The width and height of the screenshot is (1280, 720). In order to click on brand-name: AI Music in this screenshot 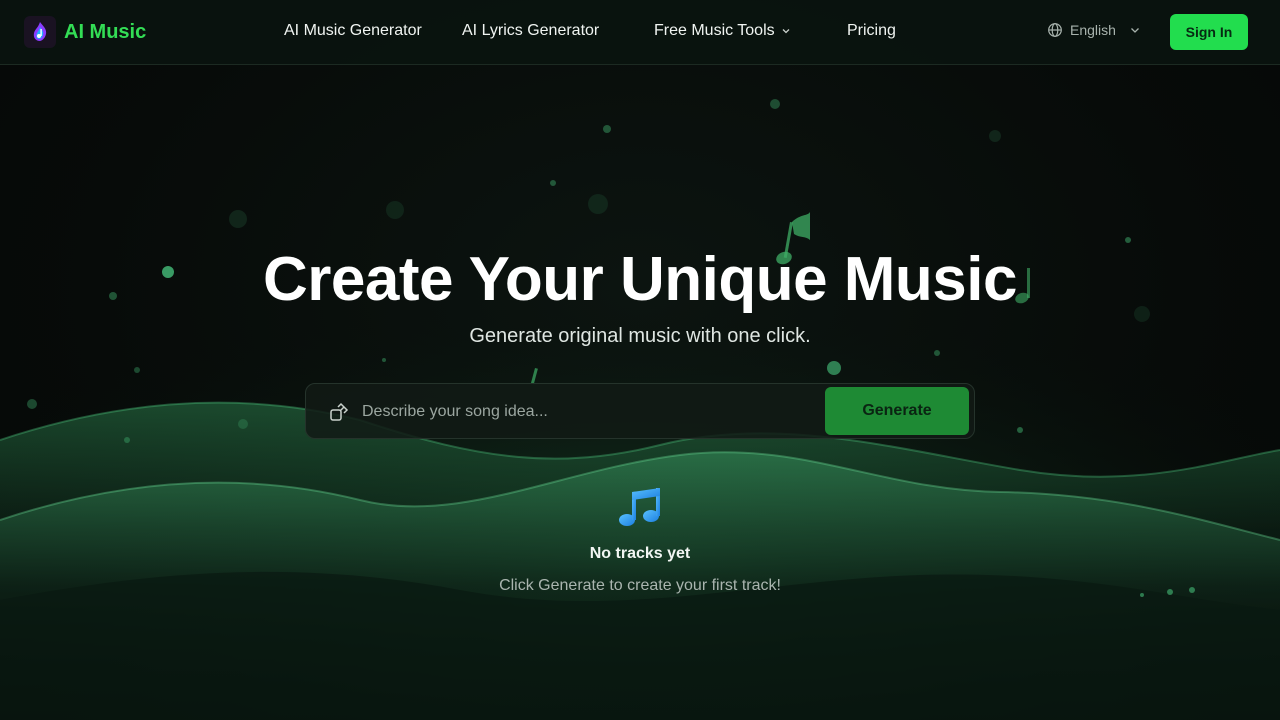, I will do `click(105, 31)`.